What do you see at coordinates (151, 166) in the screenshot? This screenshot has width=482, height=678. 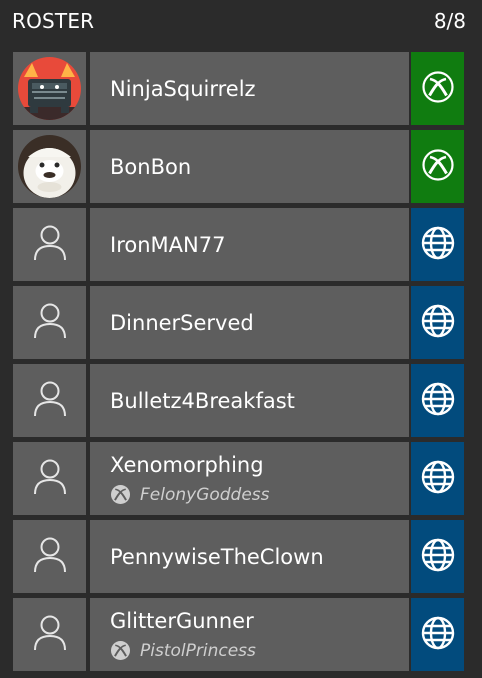 I see `player-gamertag: BonBon` at bounding box center [151, 166].